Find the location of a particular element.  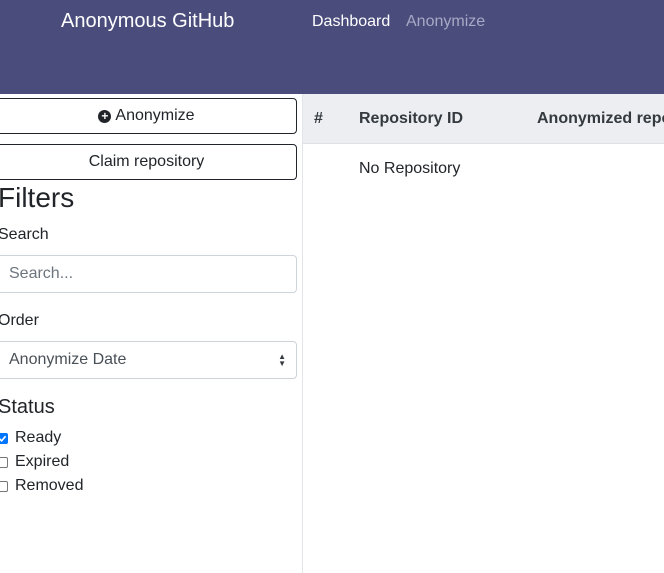

column-header-anonymized-repo: Anonymized repo is located at coordinates (600, 119).